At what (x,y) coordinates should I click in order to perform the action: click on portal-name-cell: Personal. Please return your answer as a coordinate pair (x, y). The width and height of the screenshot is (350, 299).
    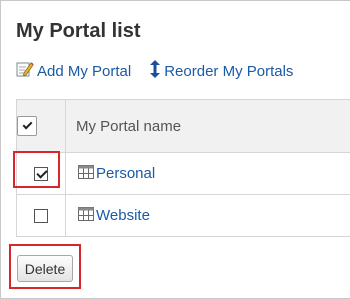
    Looking at the image, I should click on (207, 173).